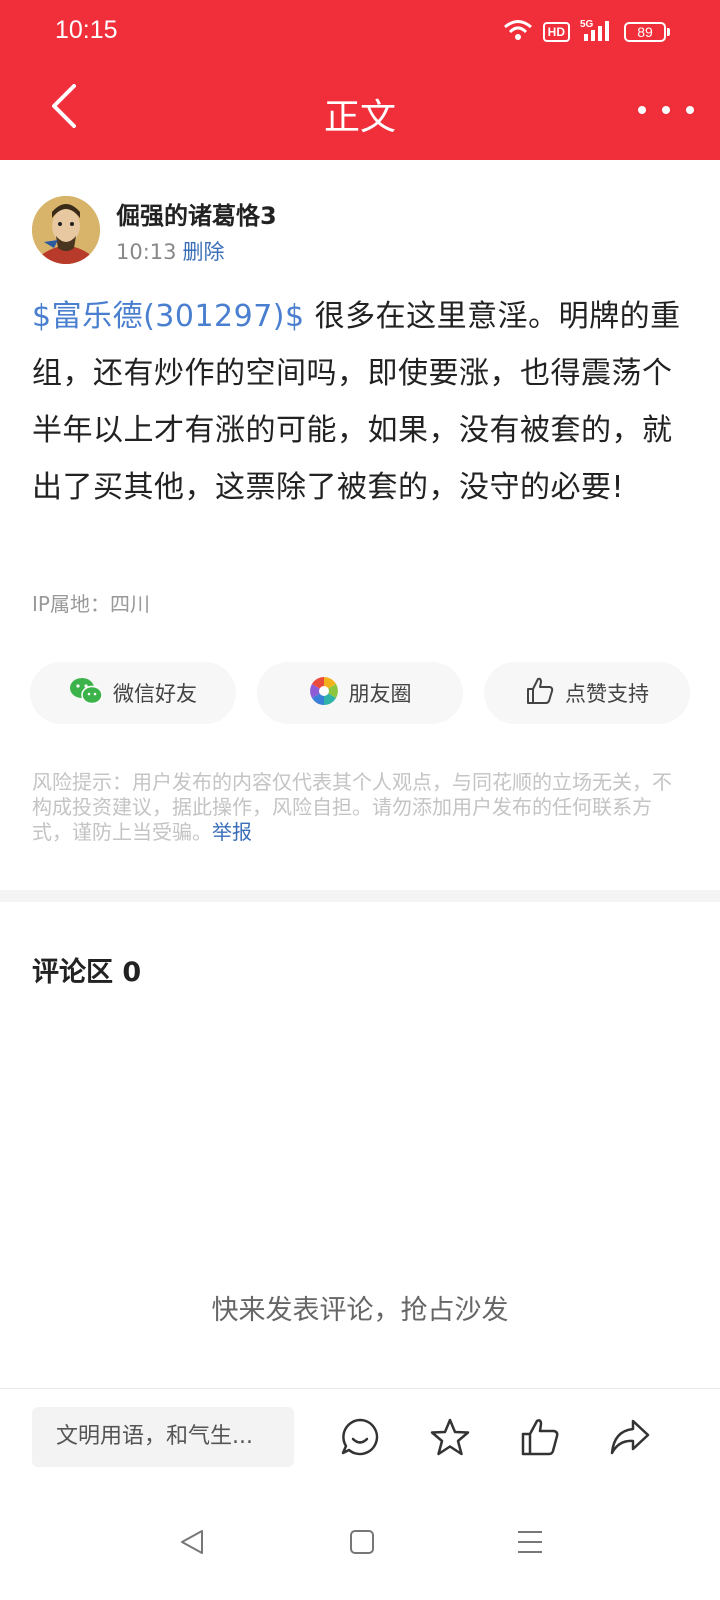  Describe the element at coordinates (360, 1310) in the screenshot. I see `empty-comments-prompt: 快来发表评论，抢占沙发` at that location.